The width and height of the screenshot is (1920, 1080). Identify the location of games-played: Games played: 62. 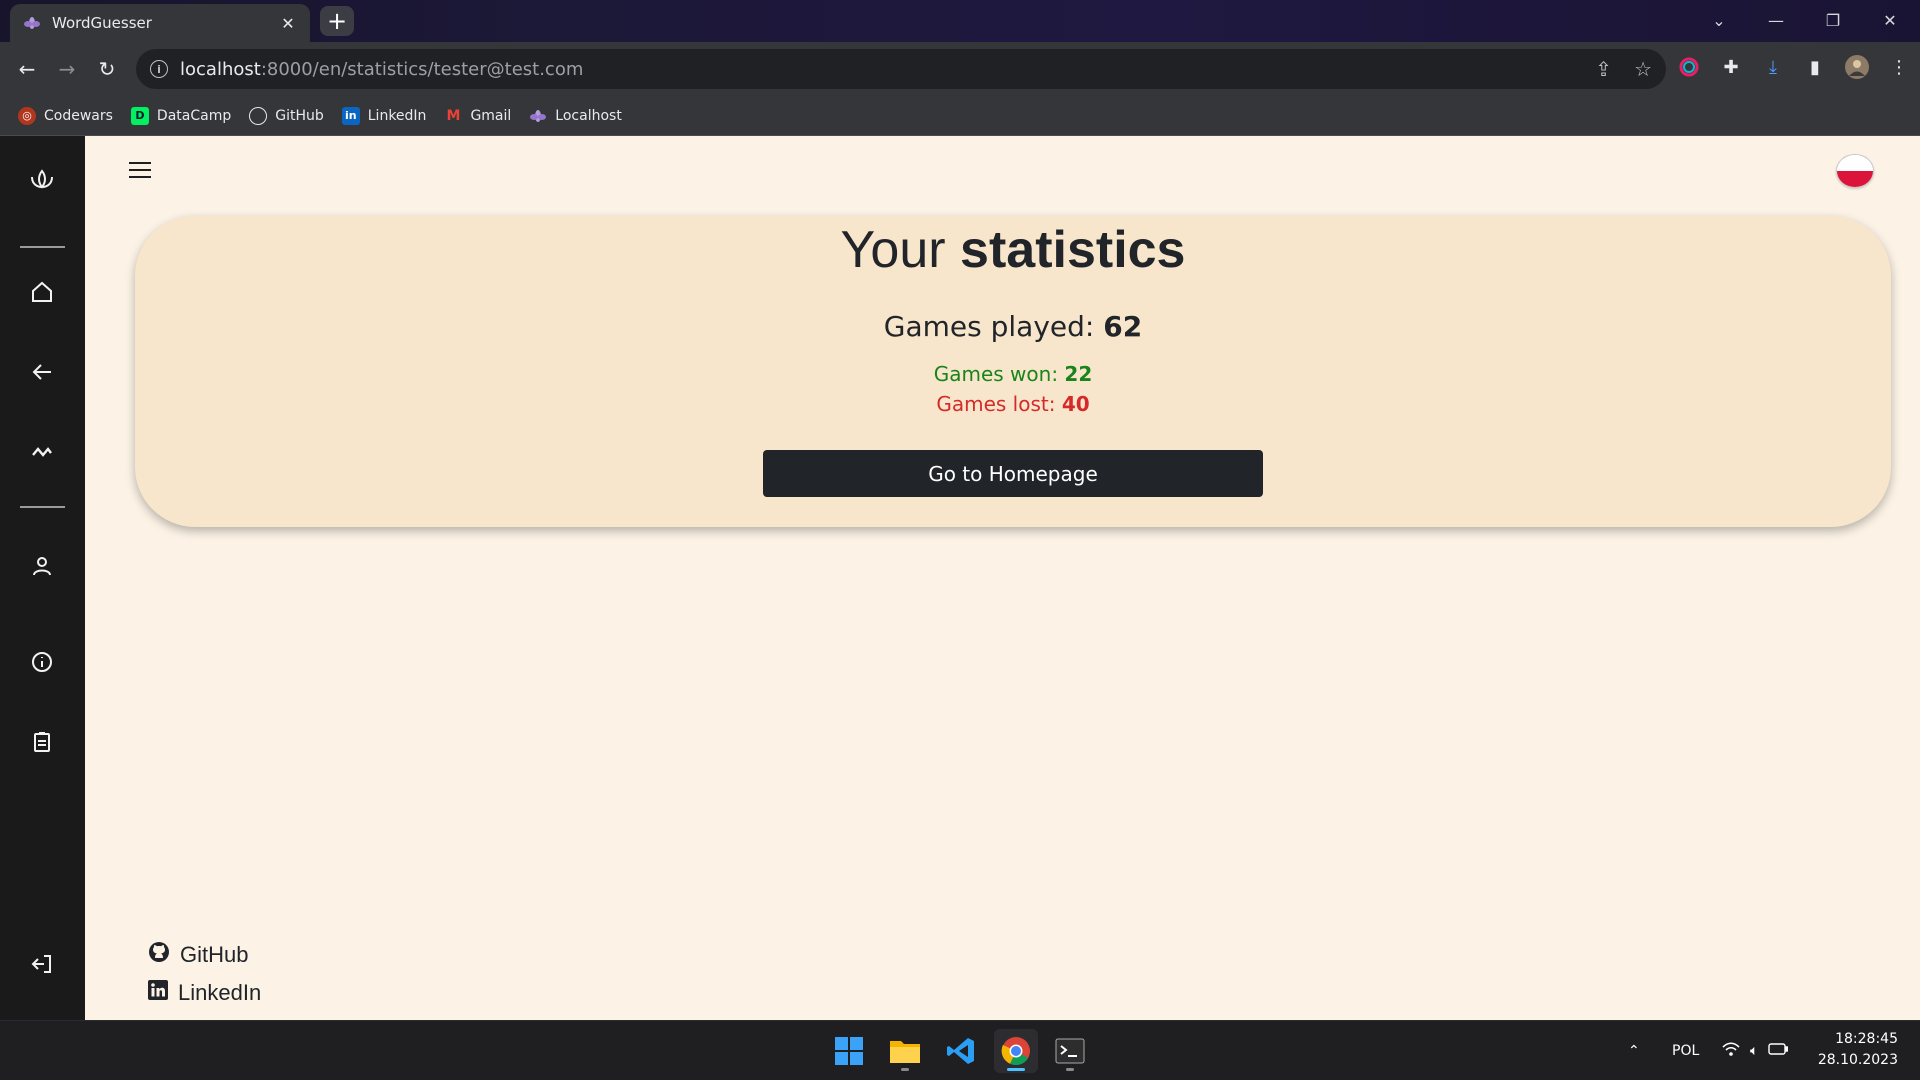
(1013, 326).